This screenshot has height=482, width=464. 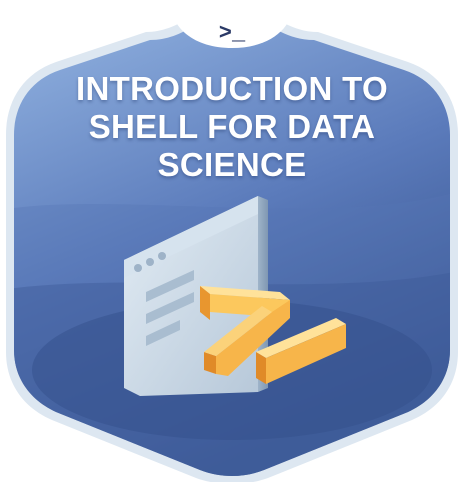 I want to click on badge-title-line: SHELL FOR DATA, so click(x=232, y=126).